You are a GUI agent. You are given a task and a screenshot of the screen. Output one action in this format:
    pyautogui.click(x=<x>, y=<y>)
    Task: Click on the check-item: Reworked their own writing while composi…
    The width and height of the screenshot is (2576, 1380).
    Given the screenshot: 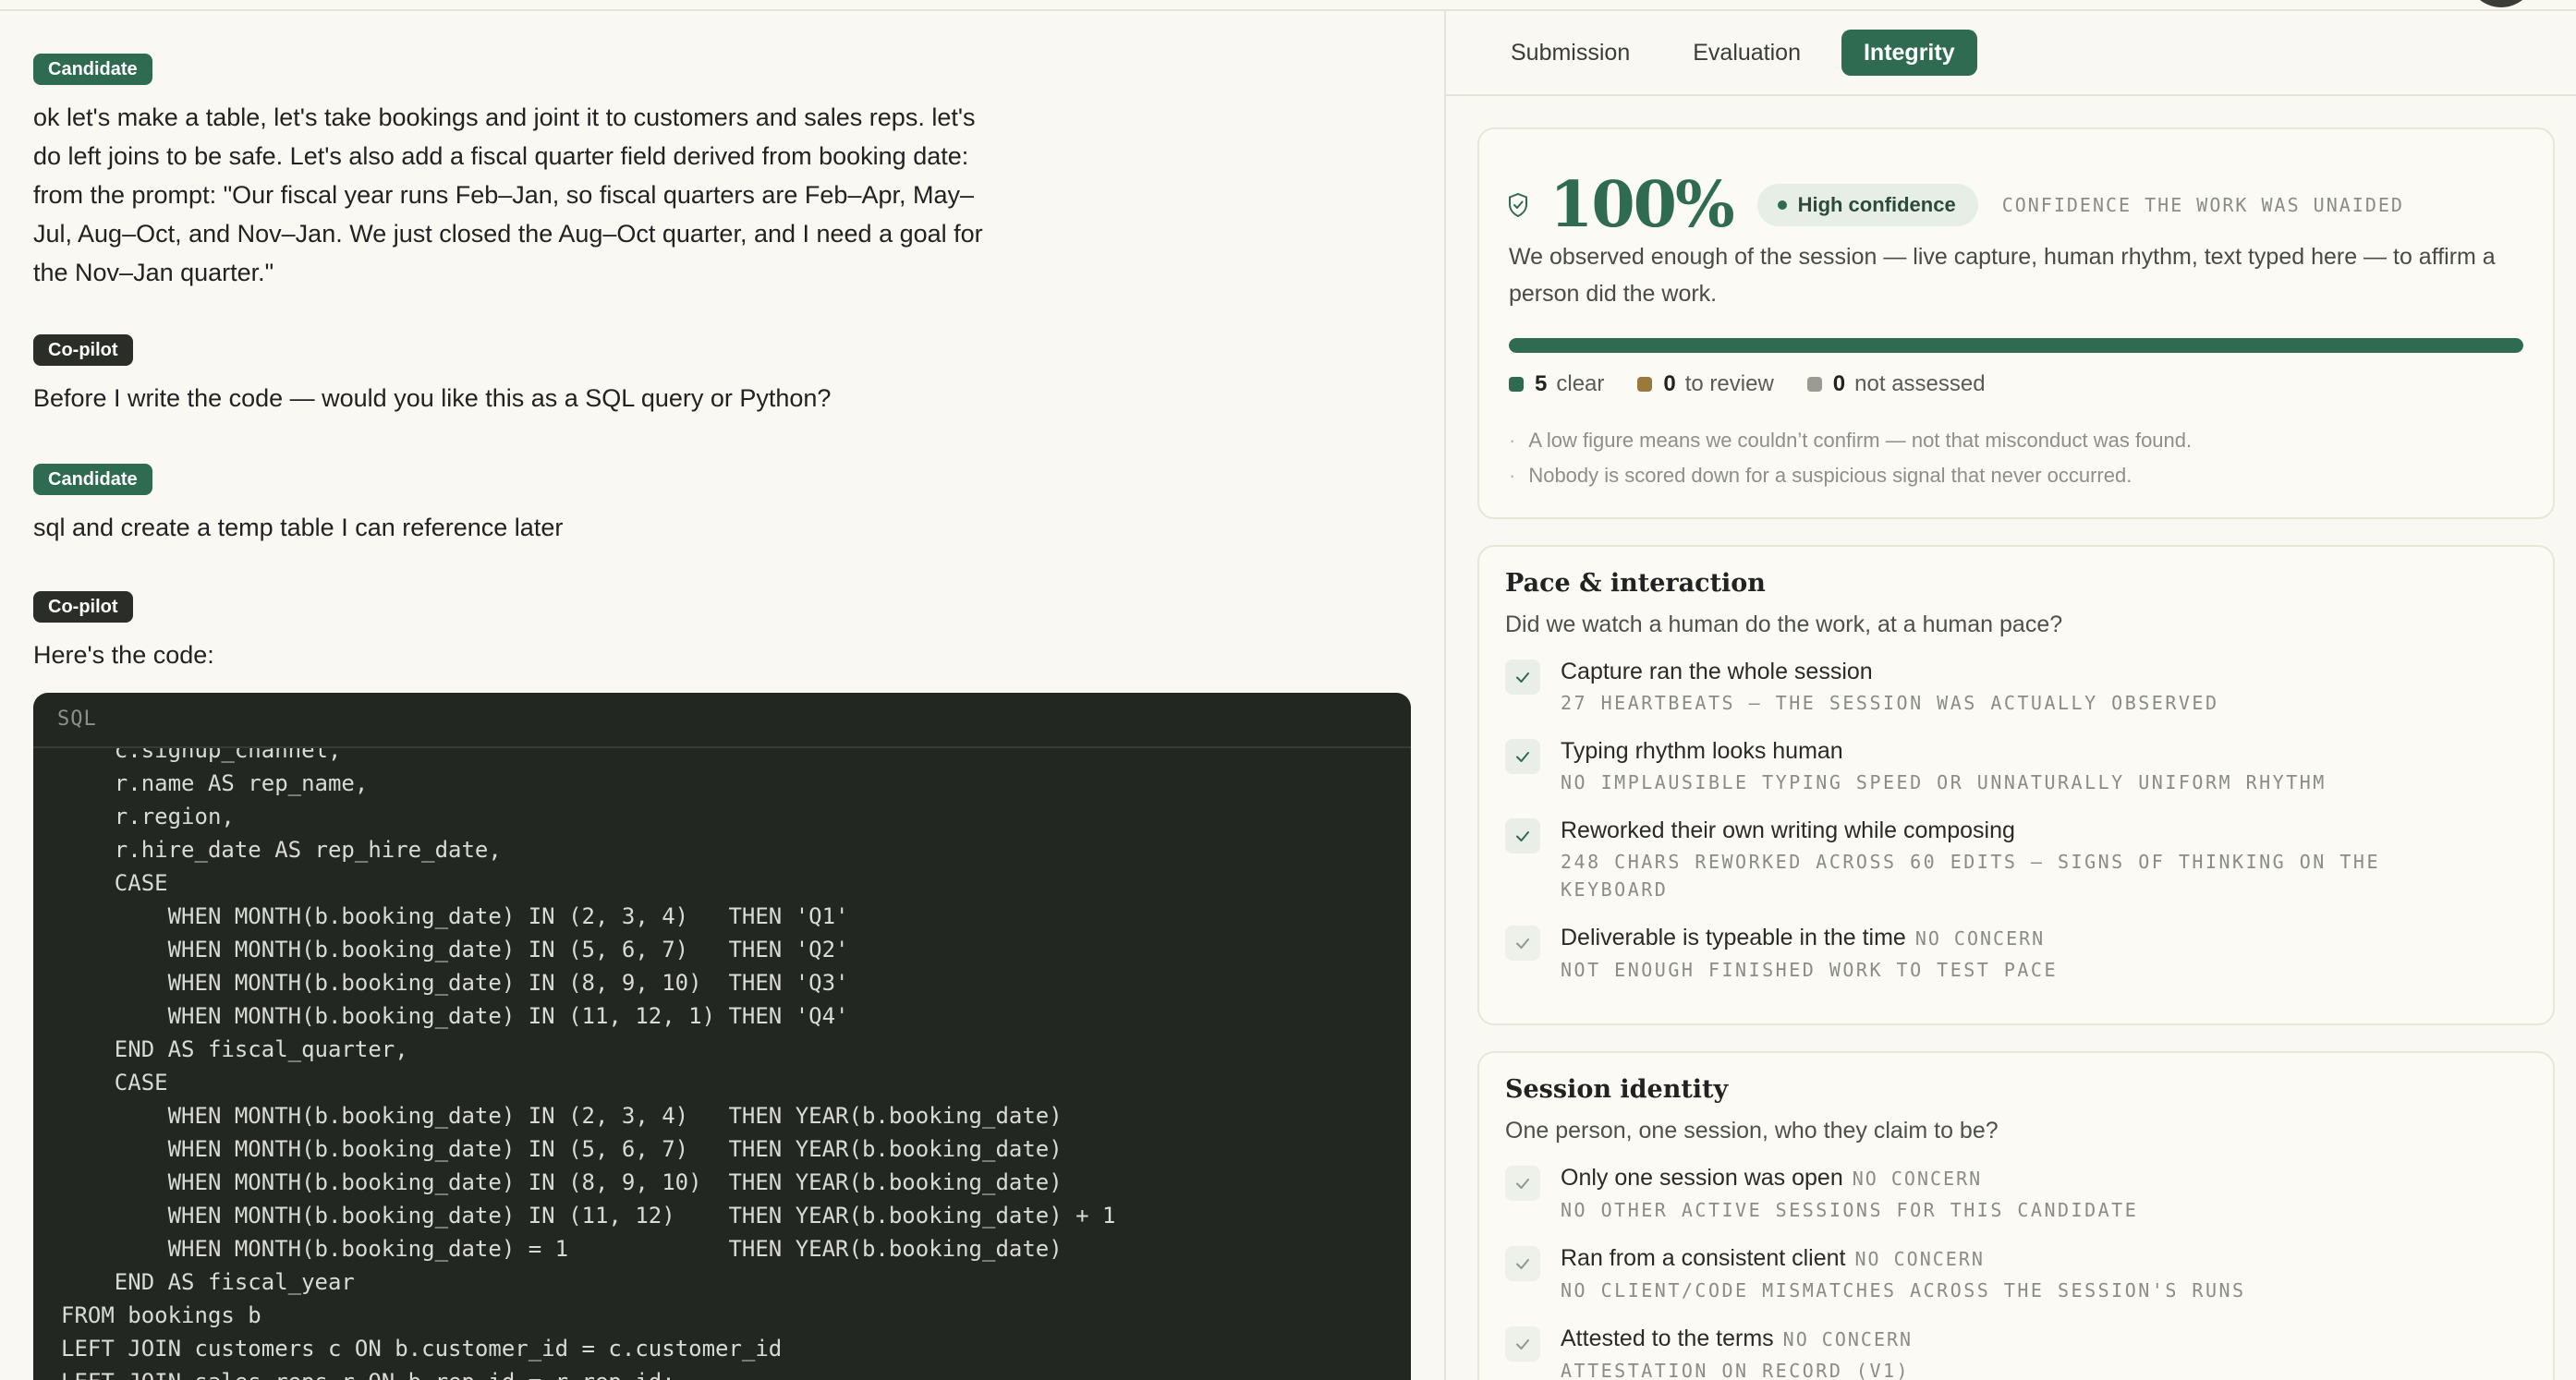 What is the action you would take?
    pyautogui.click(x=2013, y=859)
    